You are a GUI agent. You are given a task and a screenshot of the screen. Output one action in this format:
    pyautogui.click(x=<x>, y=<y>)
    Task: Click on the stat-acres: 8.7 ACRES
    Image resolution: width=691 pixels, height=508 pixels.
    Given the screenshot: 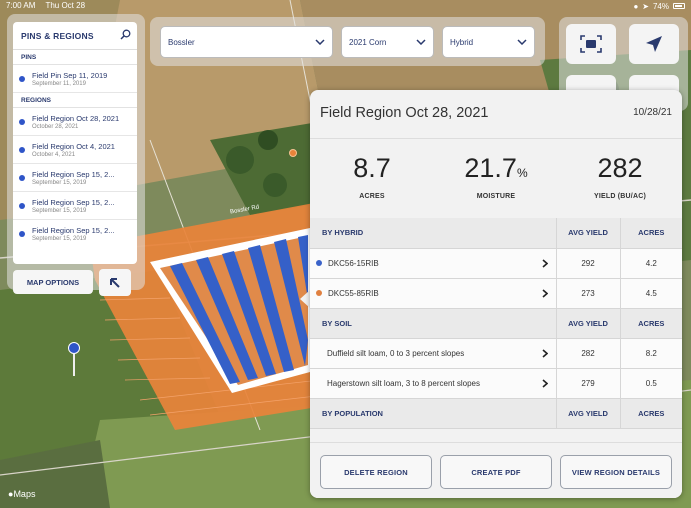 What is the action you would take?
    pyautogui.click(x=372, y=176)
    